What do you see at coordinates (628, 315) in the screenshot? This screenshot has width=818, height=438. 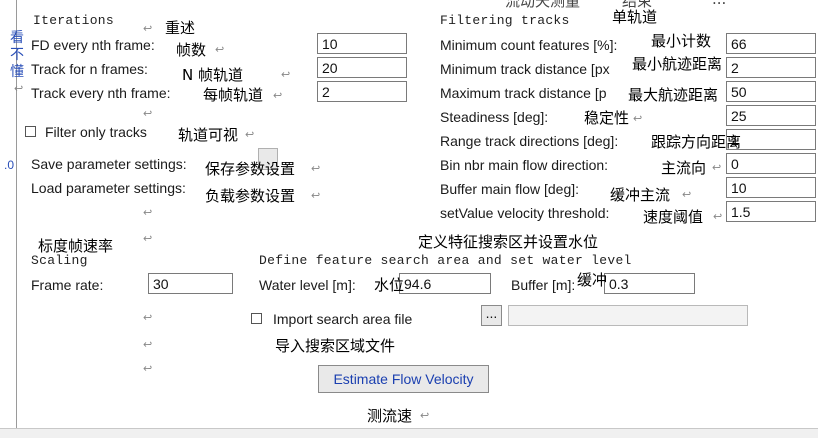 I see `file-path-field` at bounding box center [628, 315].